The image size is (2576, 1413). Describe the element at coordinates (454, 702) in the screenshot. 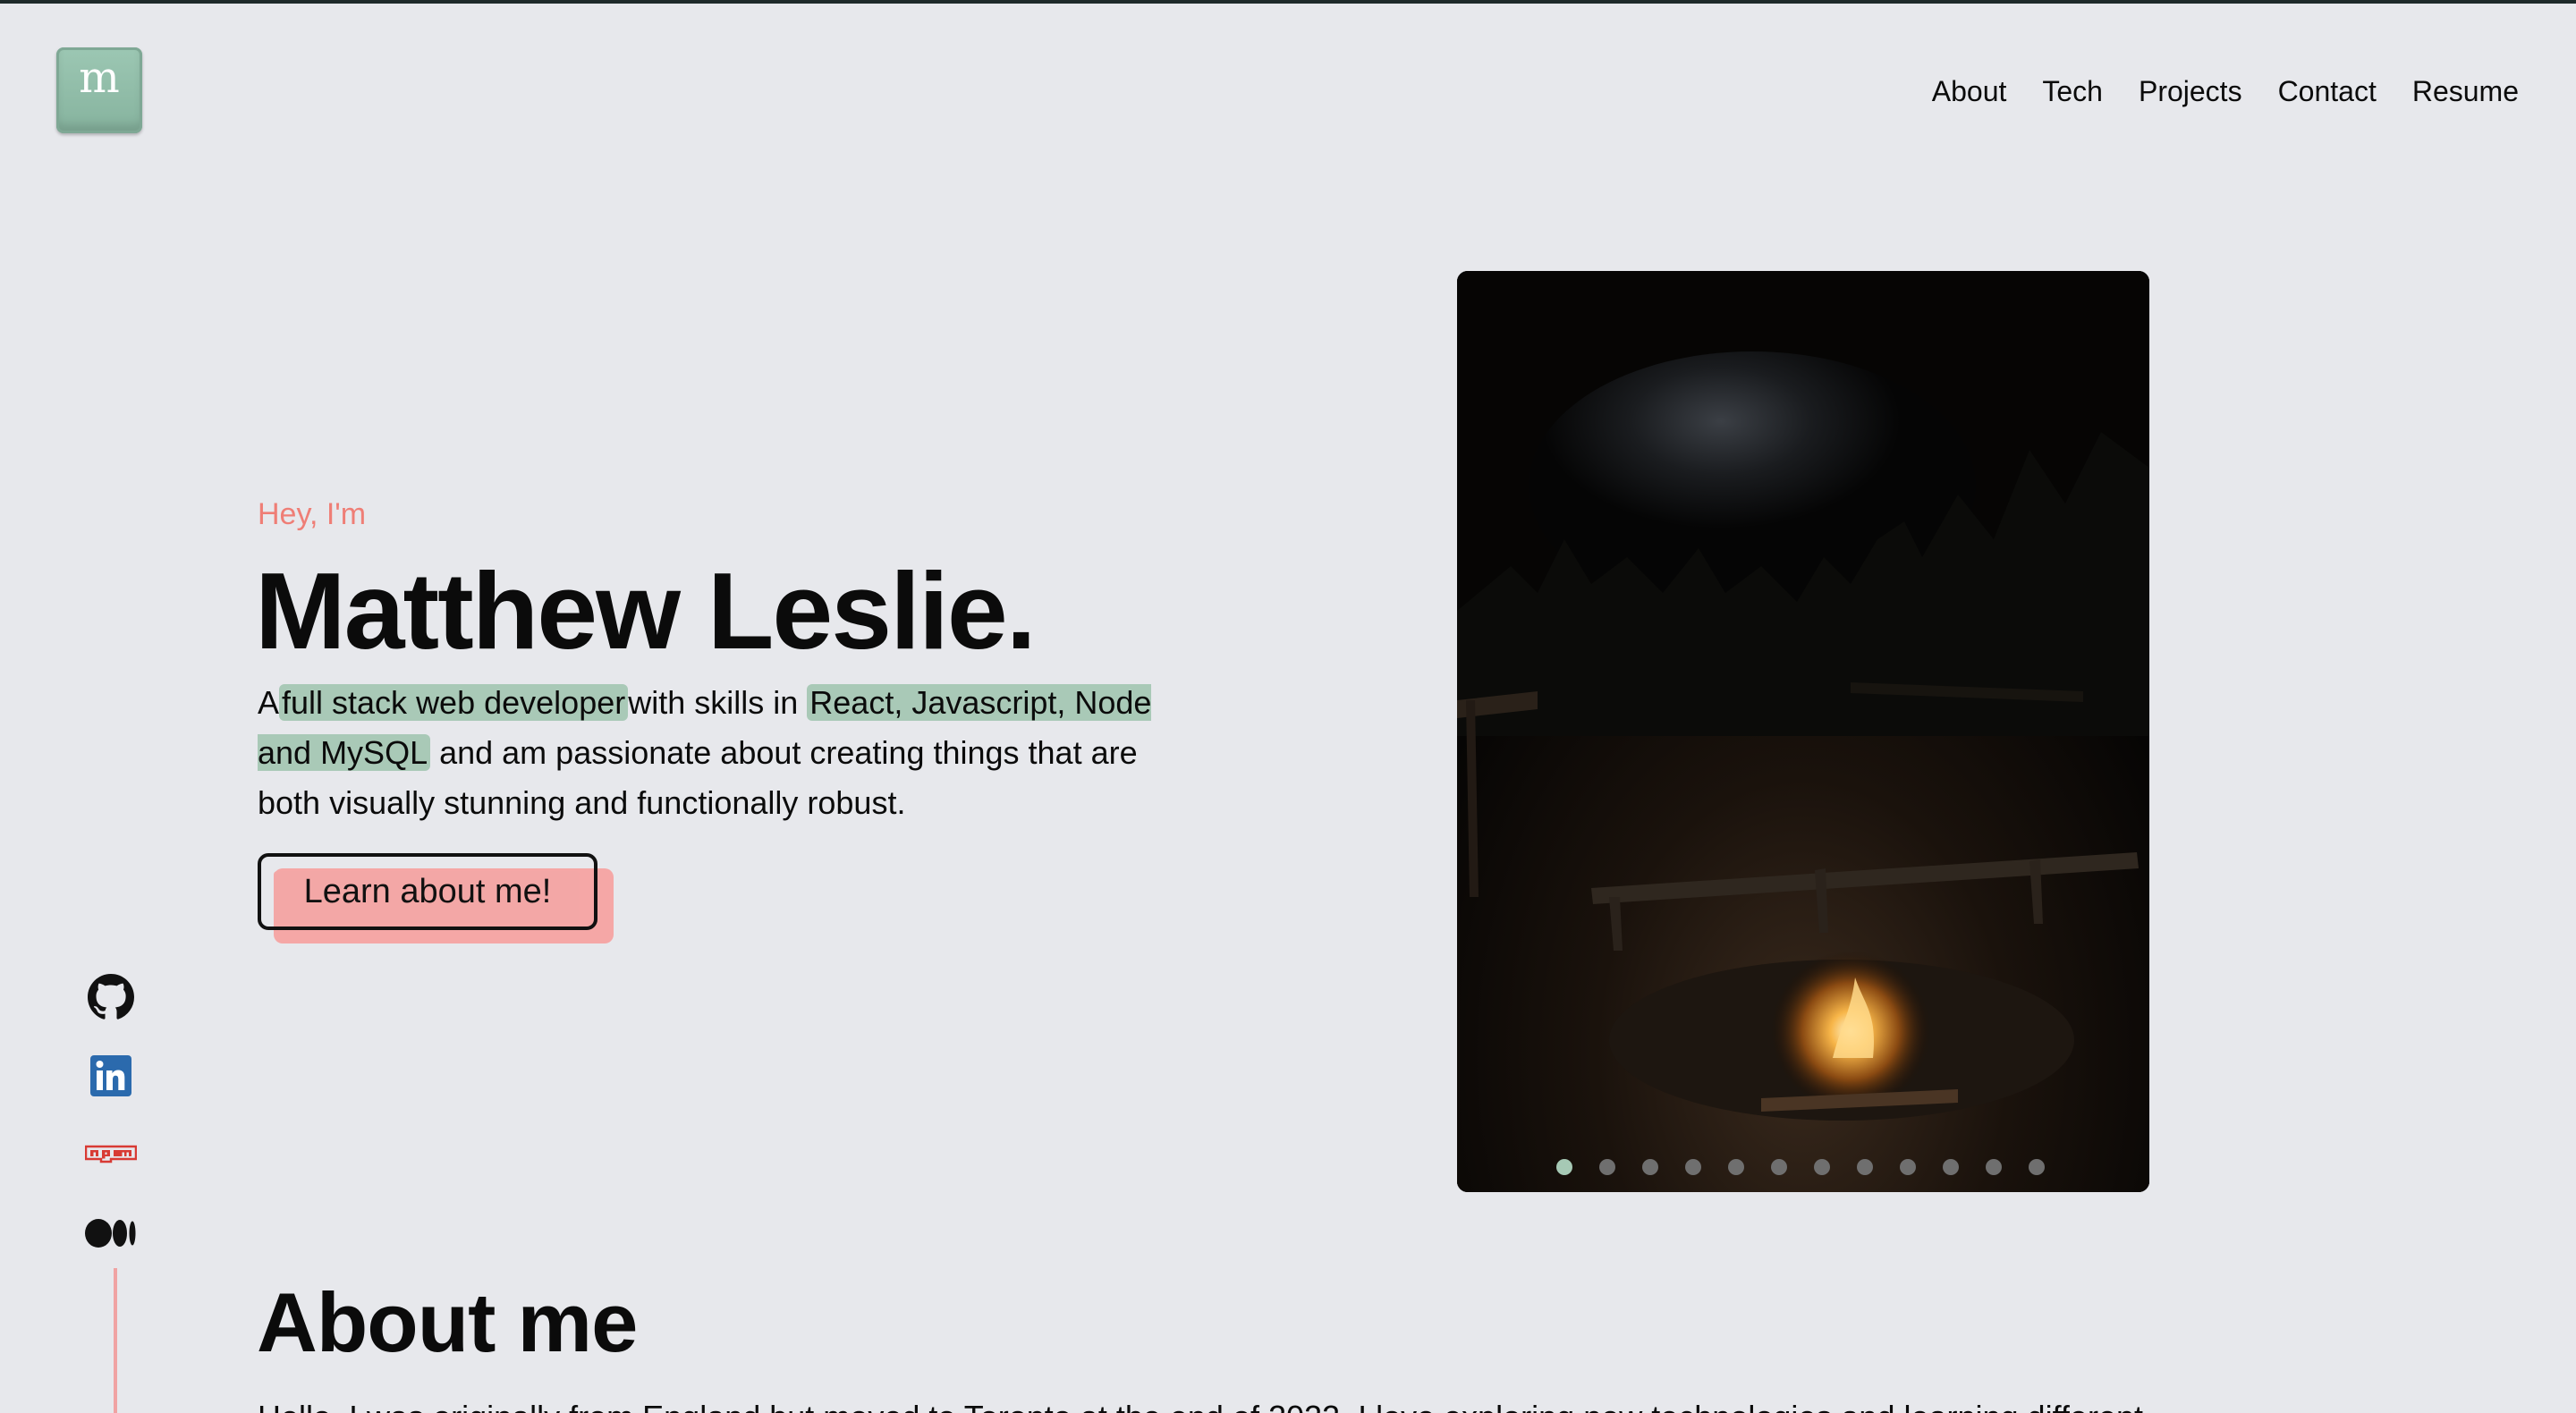

I see `role-highlight: full stack web developer` at that location.